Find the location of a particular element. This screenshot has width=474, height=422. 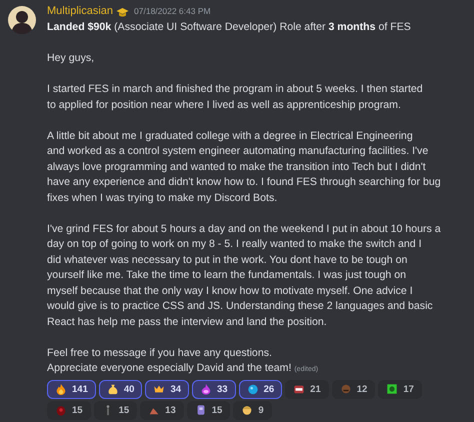

reaction-button: 40 is located at coordinates (120, 389).